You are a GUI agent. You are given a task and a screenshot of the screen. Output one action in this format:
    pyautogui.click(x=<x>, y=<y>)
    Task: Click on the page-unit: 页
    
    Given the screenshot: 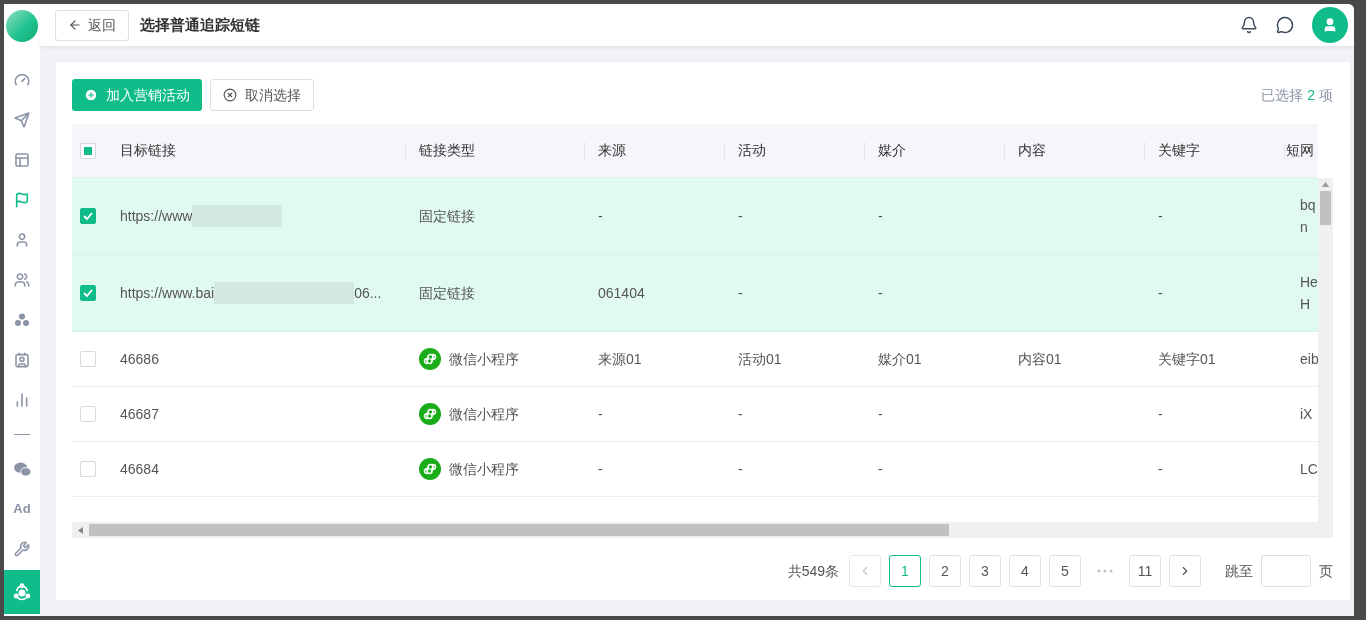 What is the action you would take?
    pyautogui.click(x=1326, y=571)
    